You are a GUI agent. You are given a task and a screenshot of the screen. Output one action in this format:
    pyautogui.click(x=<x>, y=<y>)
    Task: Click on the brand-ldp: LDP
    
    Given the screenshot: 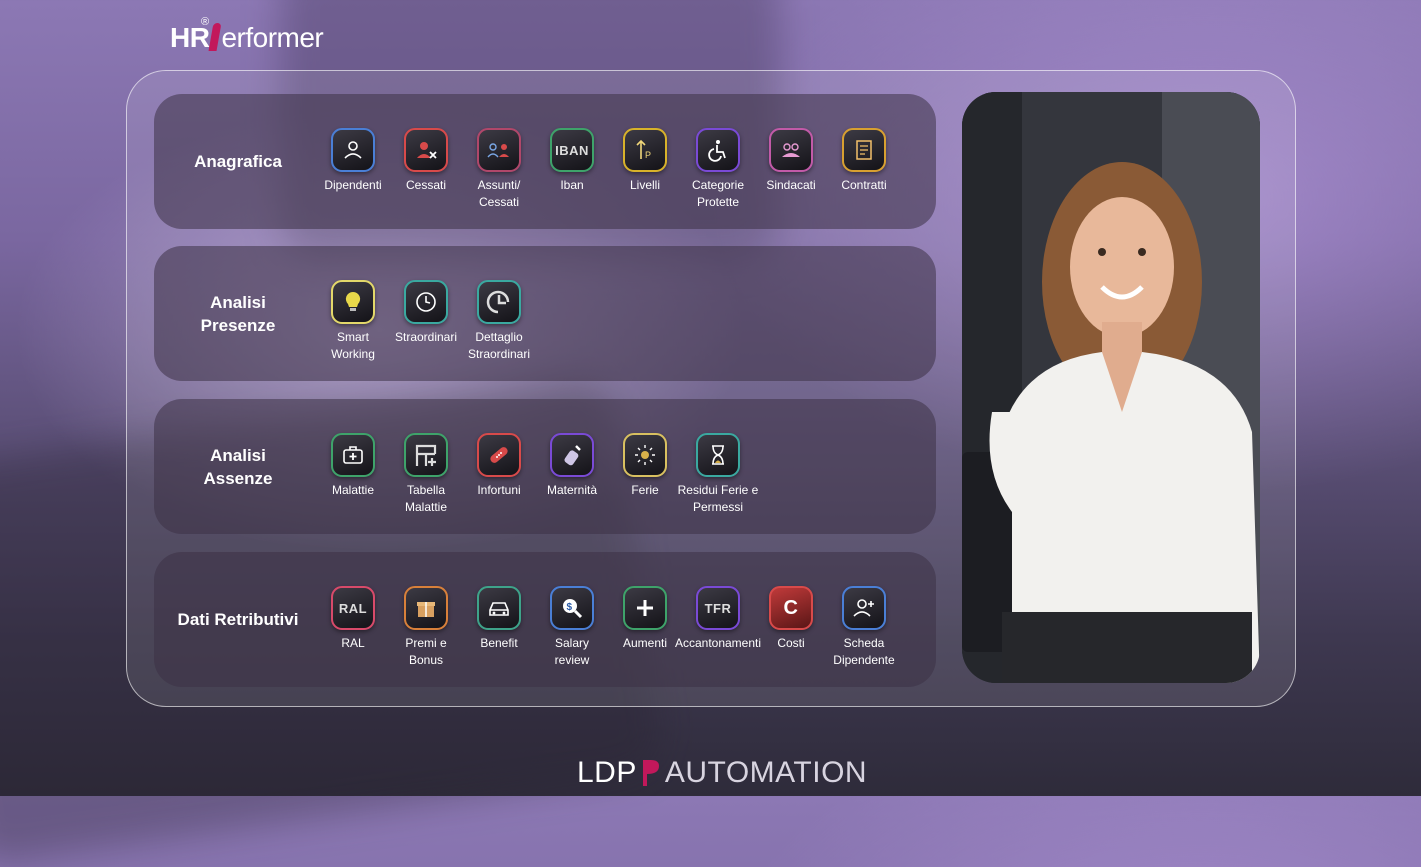 What is the action you would take?
    pyautogui.click(x=607, y=772)
    